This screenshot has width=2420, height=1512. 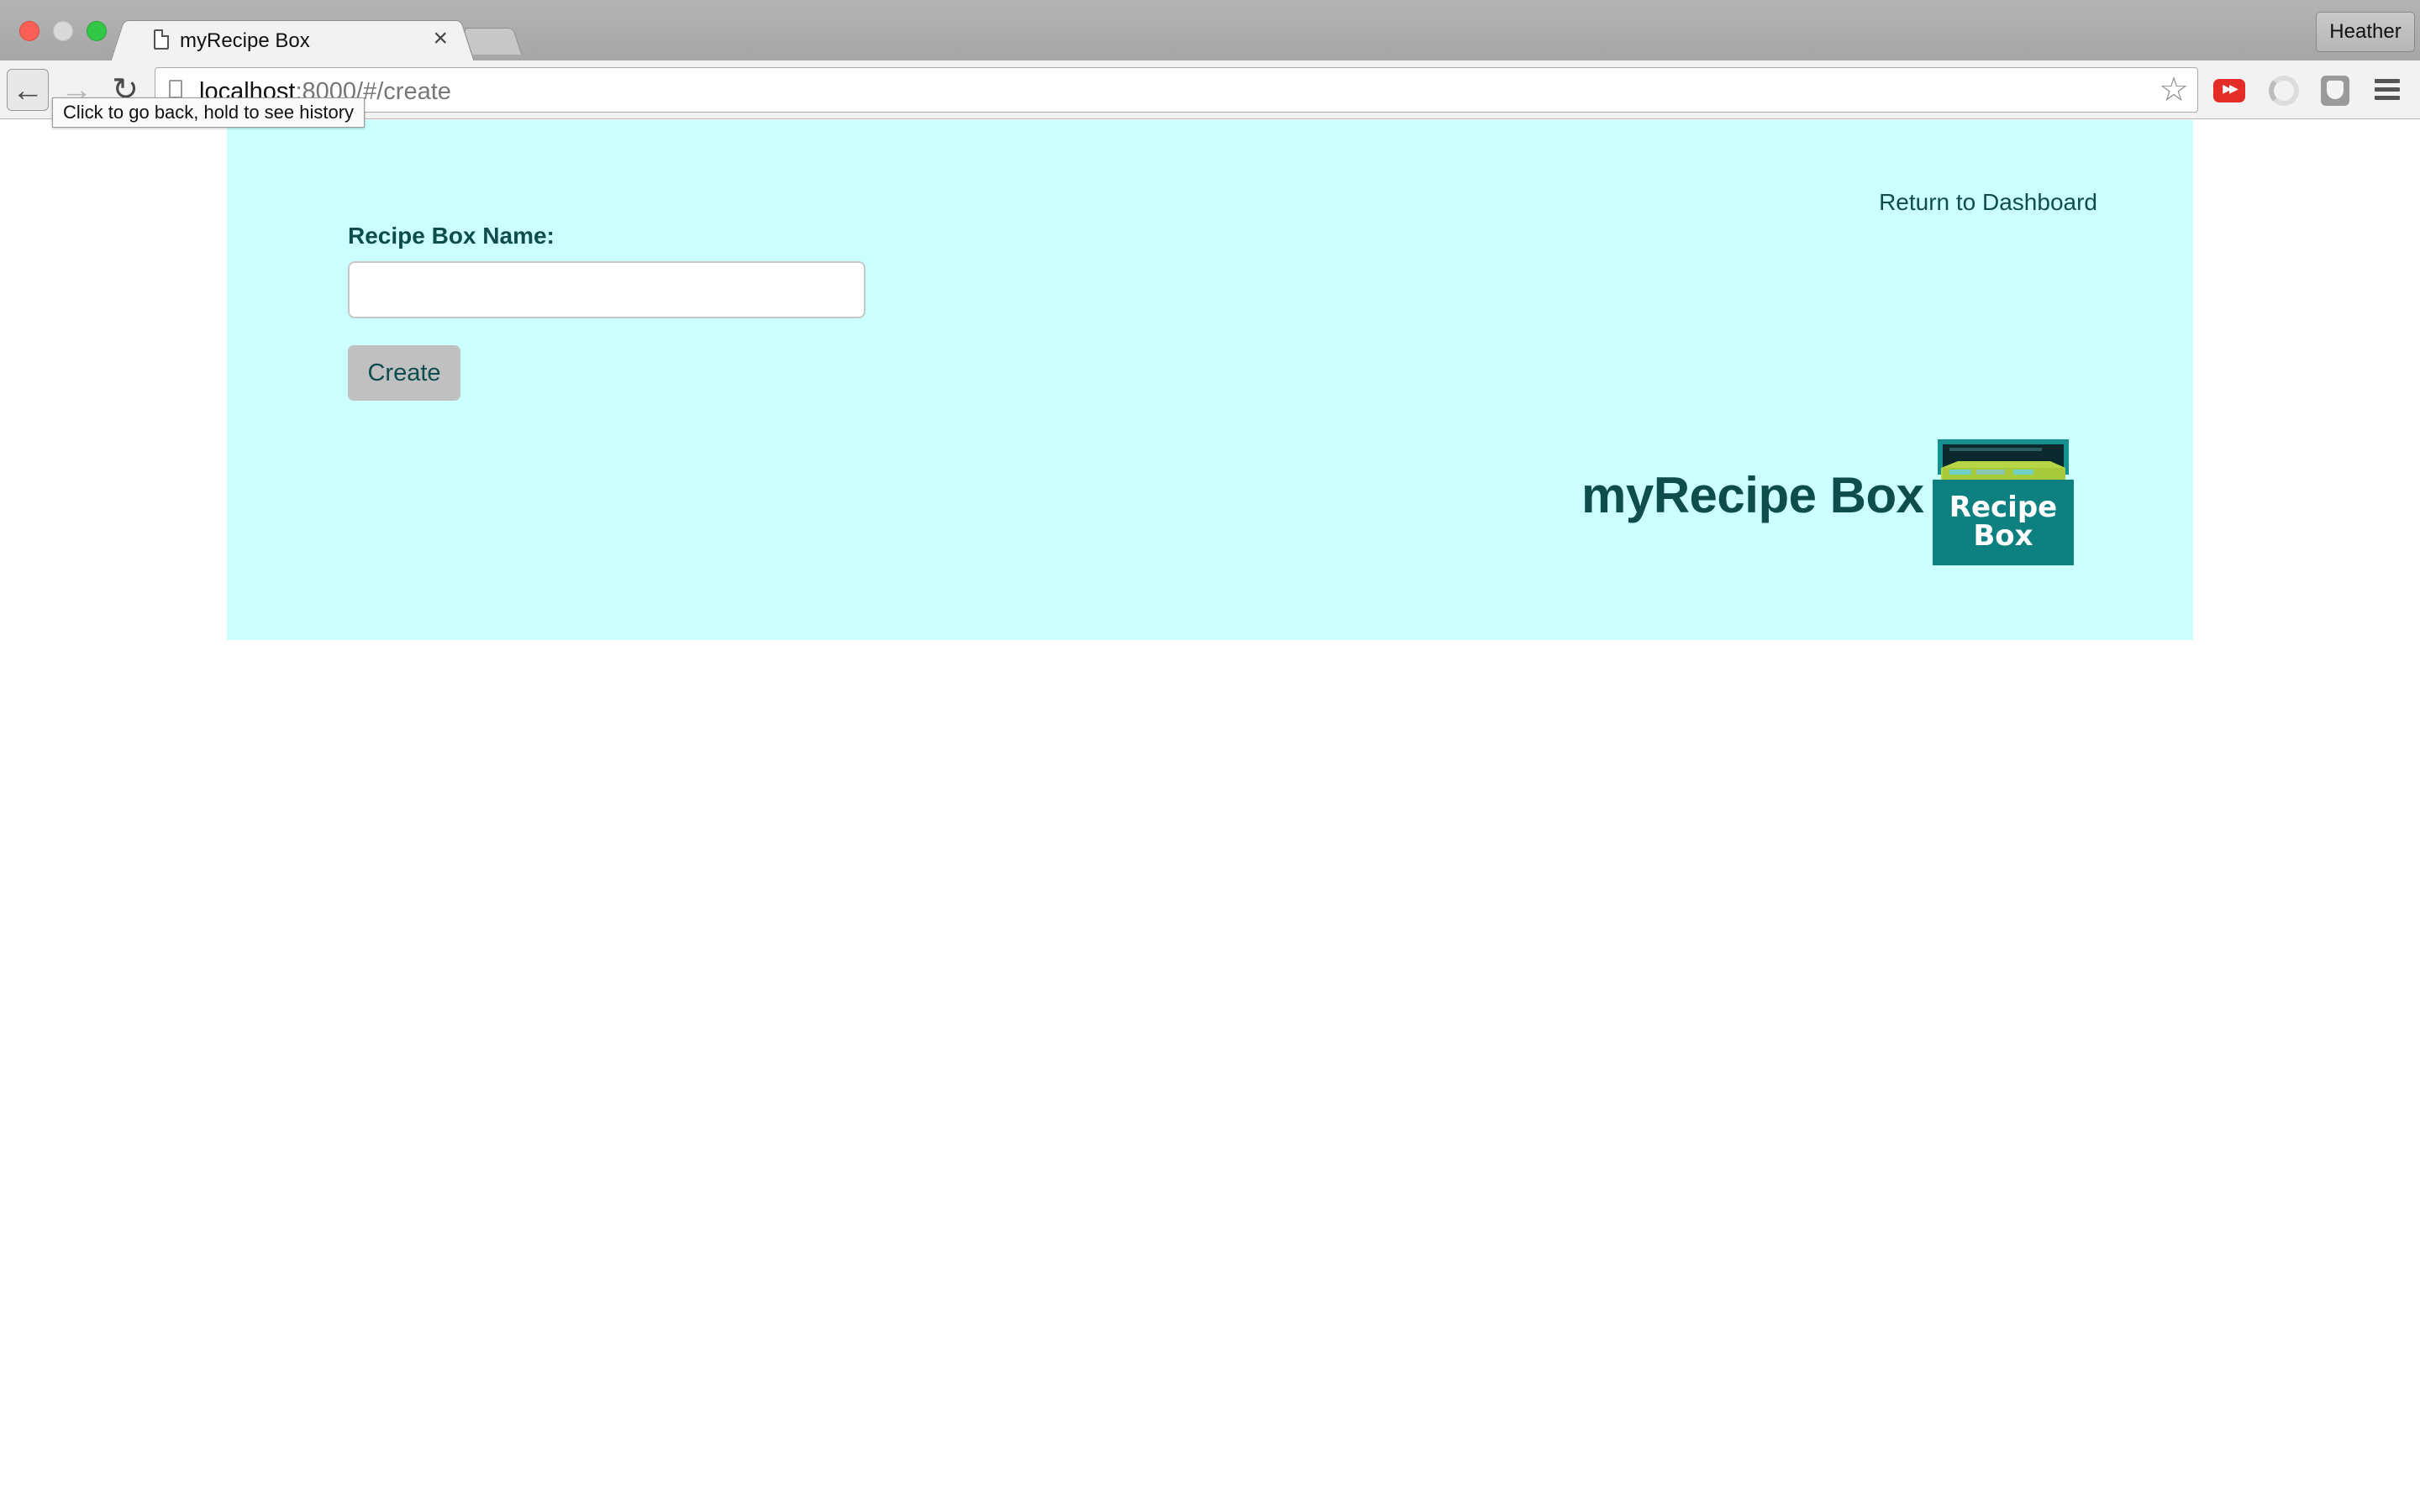 I want to click on recipe-box-logo: Recipe Box, so click(x=2003, y=502).